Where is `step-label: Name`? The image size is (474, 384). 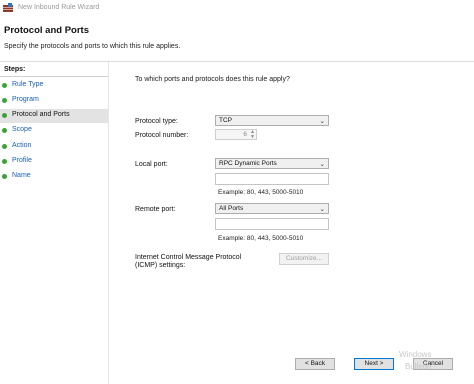 step-label: Name is located at coordinates (21, 175).